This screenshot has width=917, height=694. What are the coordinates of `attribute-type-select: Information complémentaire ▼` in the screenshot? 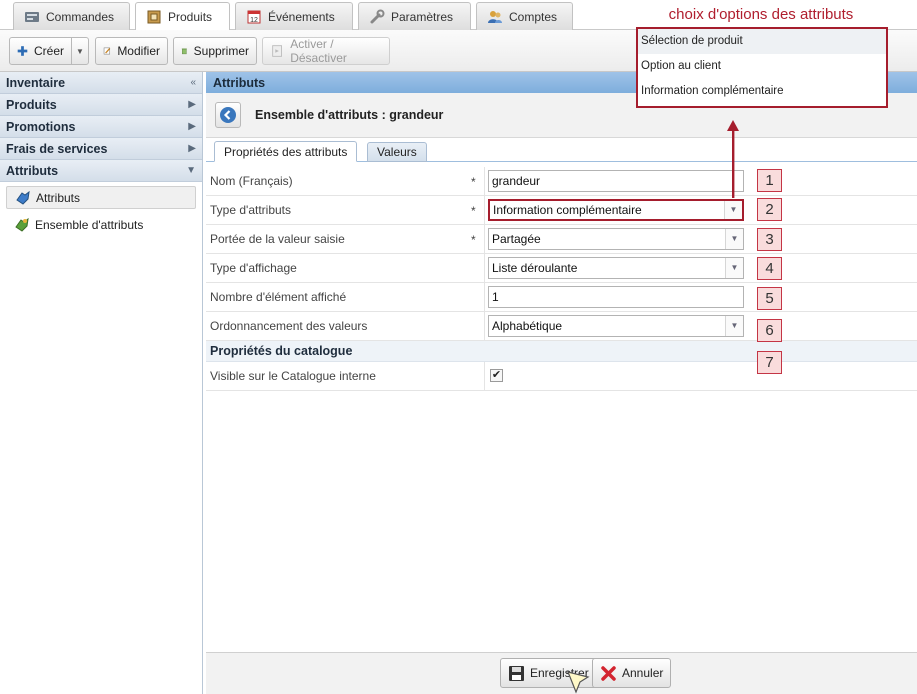 It's located at (616, 210).